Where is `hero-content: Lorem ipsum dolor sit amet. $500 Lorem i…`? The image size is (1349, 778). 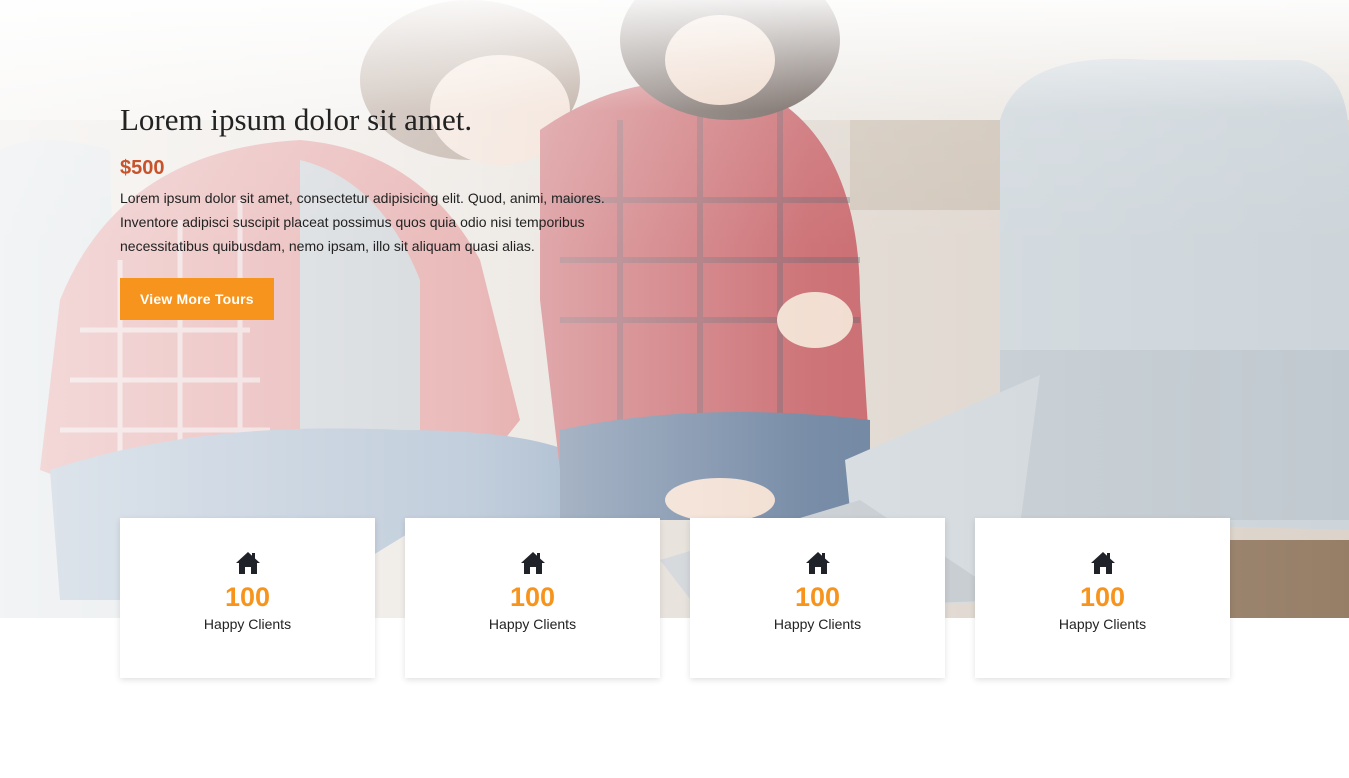
hero-content: Lorem ipsum dolor sit amet. $500 Lorem i… is located at coordinates (380, 210).